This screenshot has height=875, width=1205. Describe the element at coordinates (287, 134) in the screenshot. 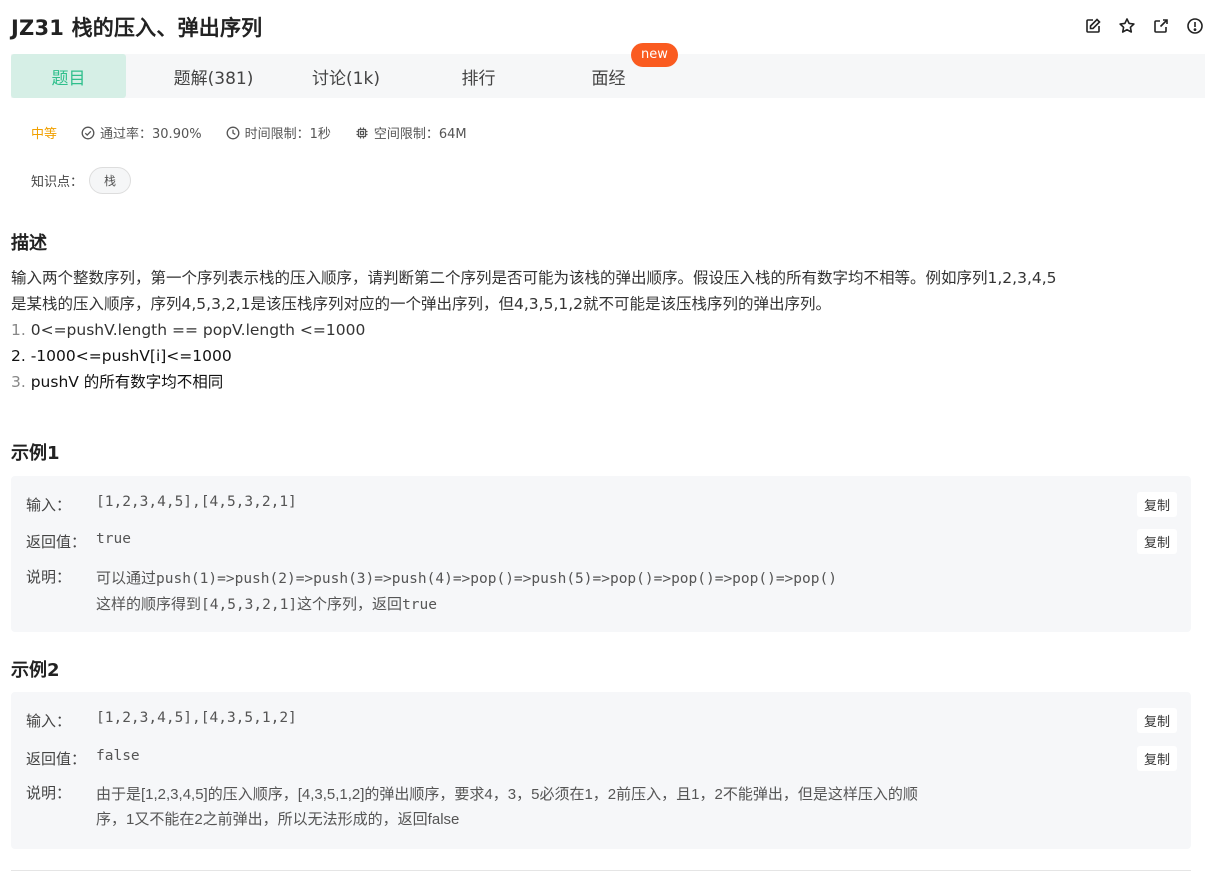

I see `time-limit: 时间限制：1秒` at that location.